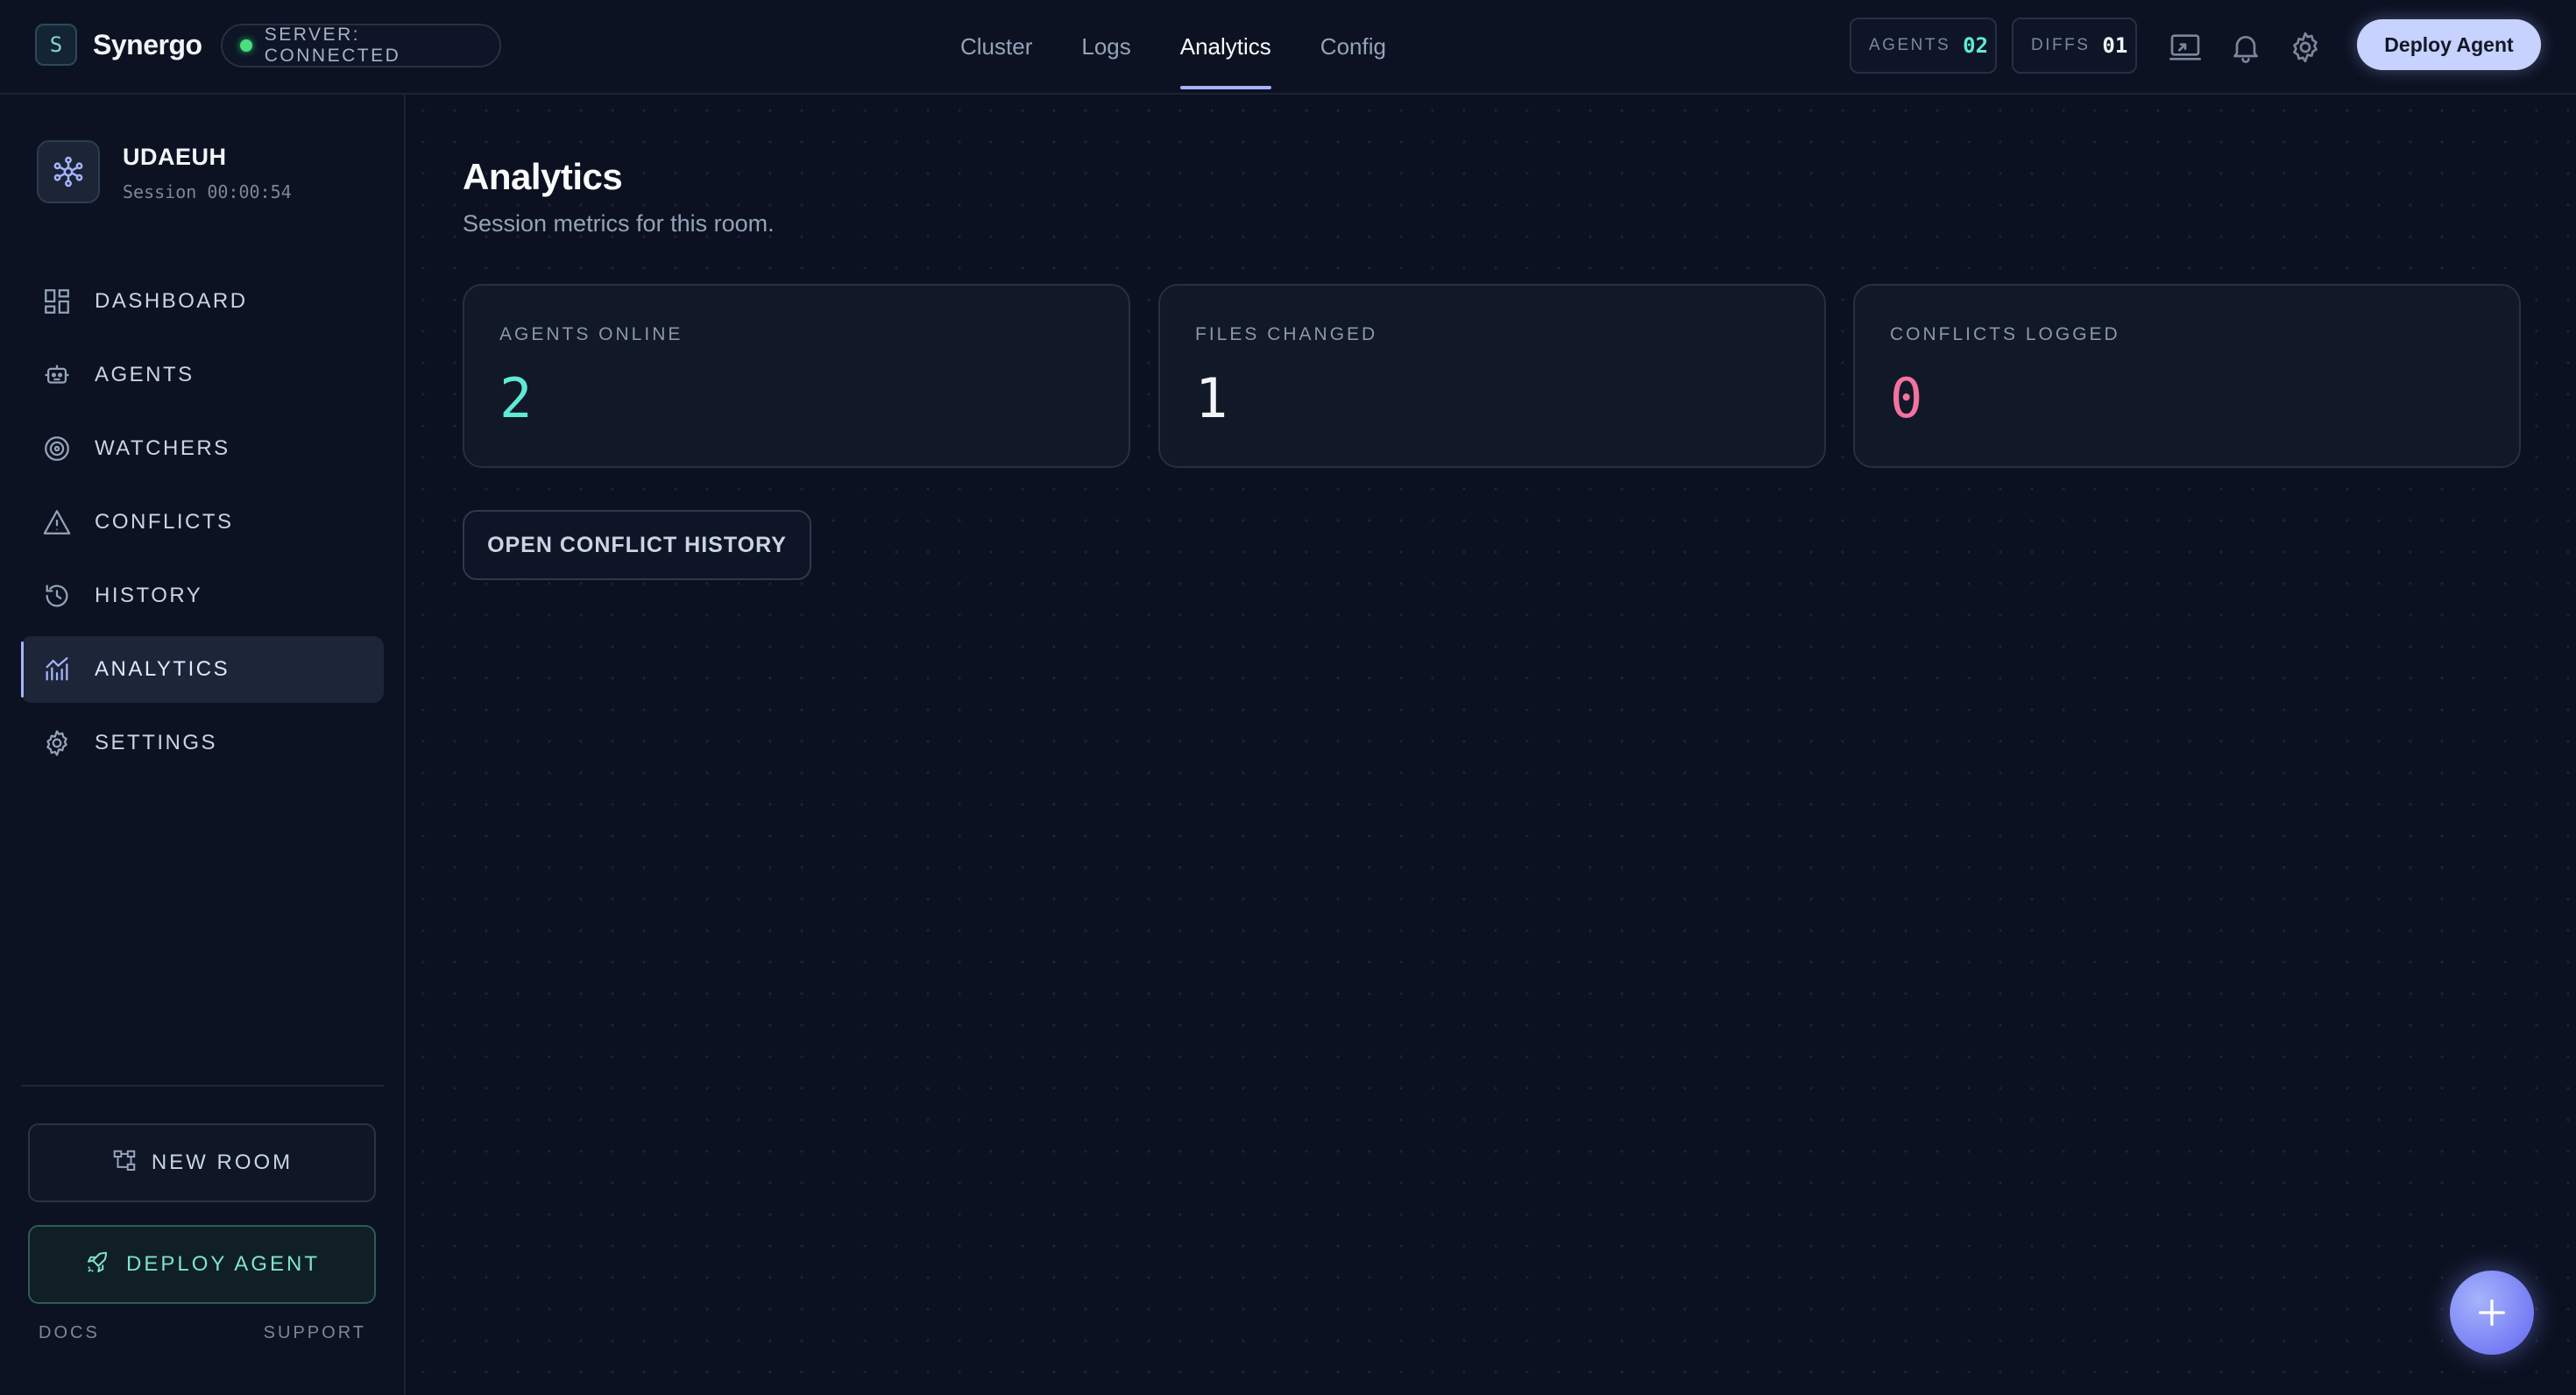 This screenshot has height=1395, width=2576. Describe the element at coordinates (164, 522) in the screenshot. I see `sidebar-item-label: CONFLICTS` at that location.